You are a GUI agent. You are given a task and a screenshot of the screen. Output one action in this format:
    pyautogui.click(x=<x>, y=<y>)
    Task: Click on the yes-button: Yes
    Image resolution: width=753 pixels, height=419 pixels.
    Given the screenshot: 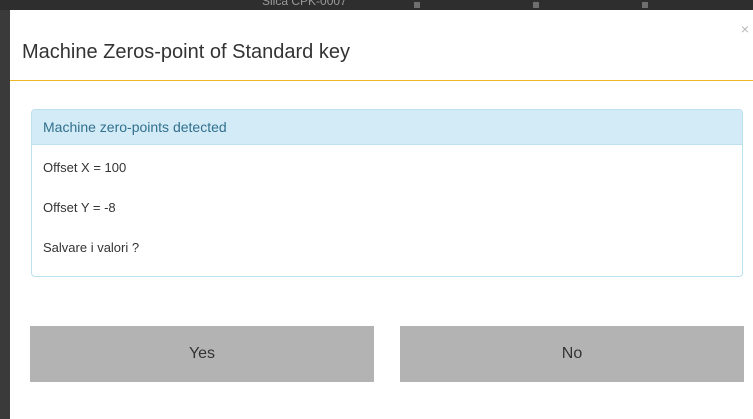 What is the action you would take?
    pyautogui.click(x=202, y=354)
    